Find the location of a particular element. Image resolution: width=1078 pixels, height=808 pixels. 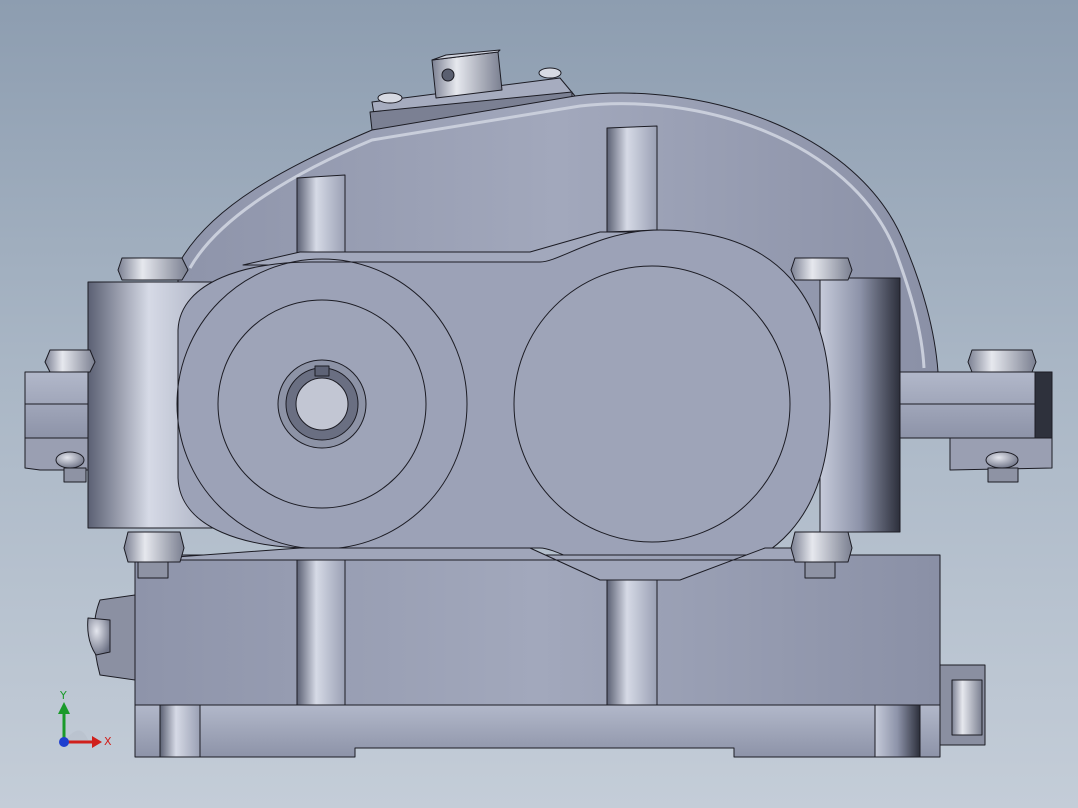

y-axis-label: Y is located at coordinates (63, 695).